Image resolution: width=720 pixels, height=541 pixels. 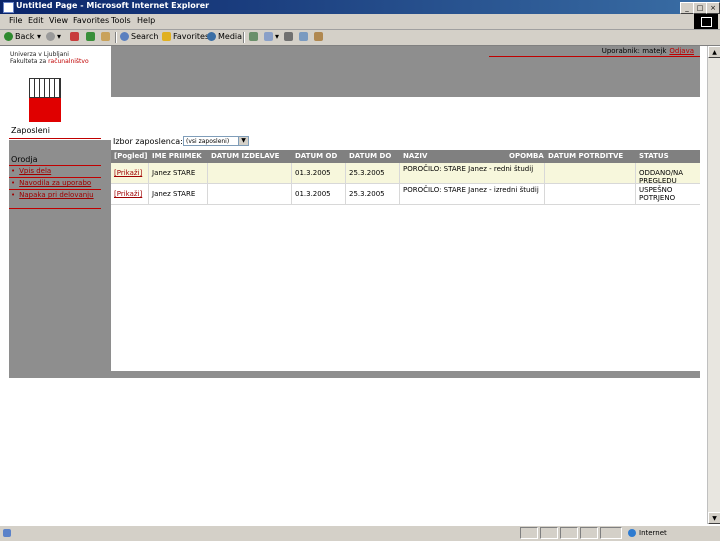 I want to click on menu-favorites: Favorites, so click(x=91, y=20).